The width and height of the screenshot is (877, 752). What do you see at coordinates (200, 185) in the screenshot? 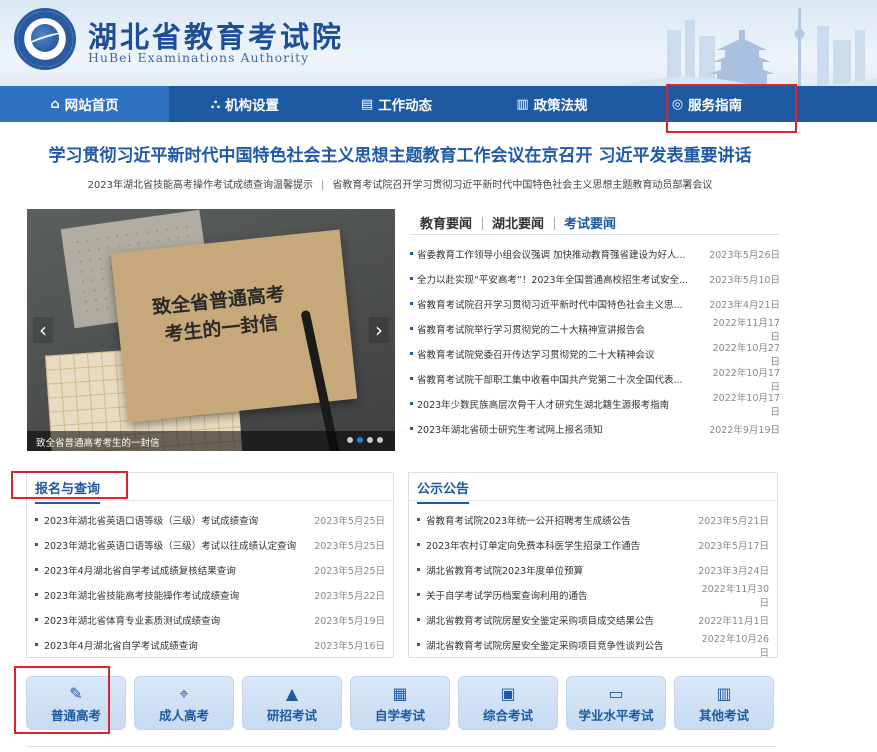
I see `sublink: 2023年湖北省技能高考操作考试成绩查询温馨提示` at bounding box center [200, 185].